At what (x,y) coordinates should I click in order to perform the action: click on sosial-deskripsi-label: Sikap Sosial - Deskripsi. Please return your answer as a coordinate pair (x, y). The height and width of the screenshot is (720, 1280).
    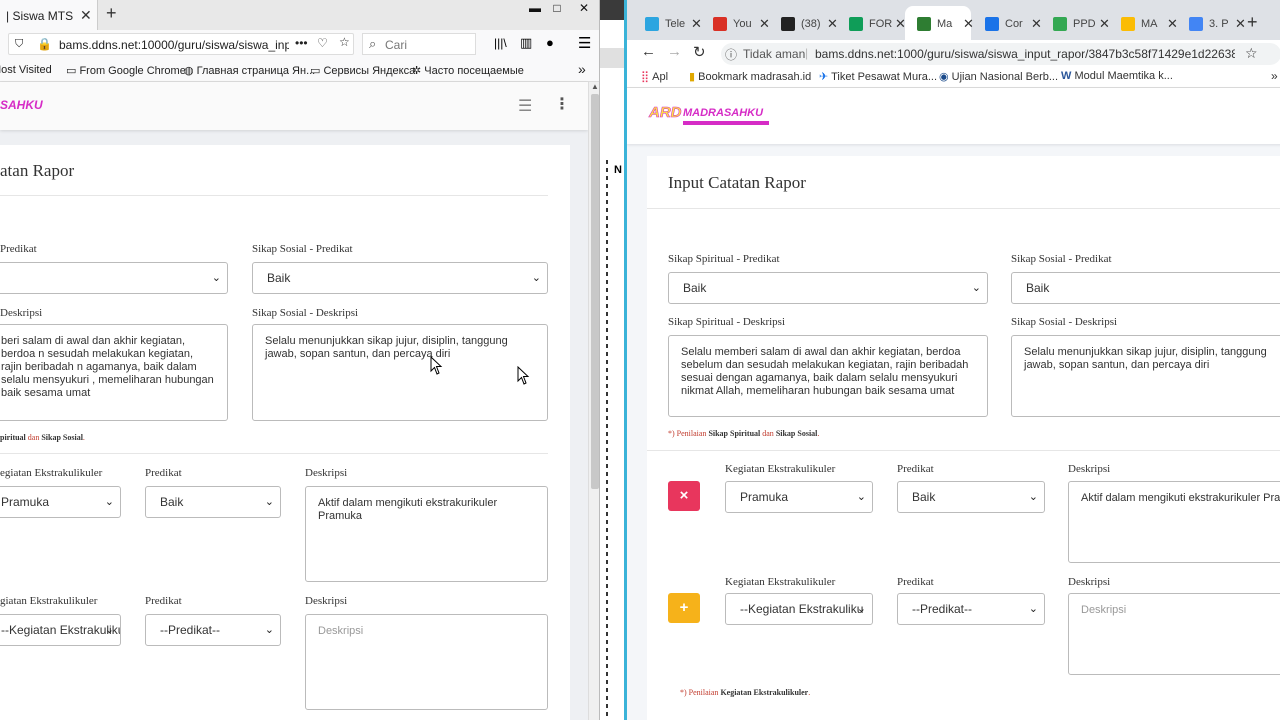
    Looking at the image, I should click on (305, 313).